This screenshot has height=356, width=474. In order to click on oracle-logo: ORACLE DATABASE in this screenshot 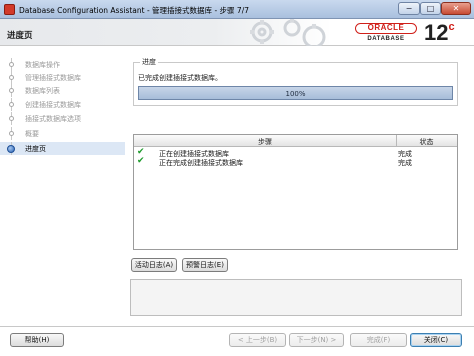, I will do `click(387, 33)`.